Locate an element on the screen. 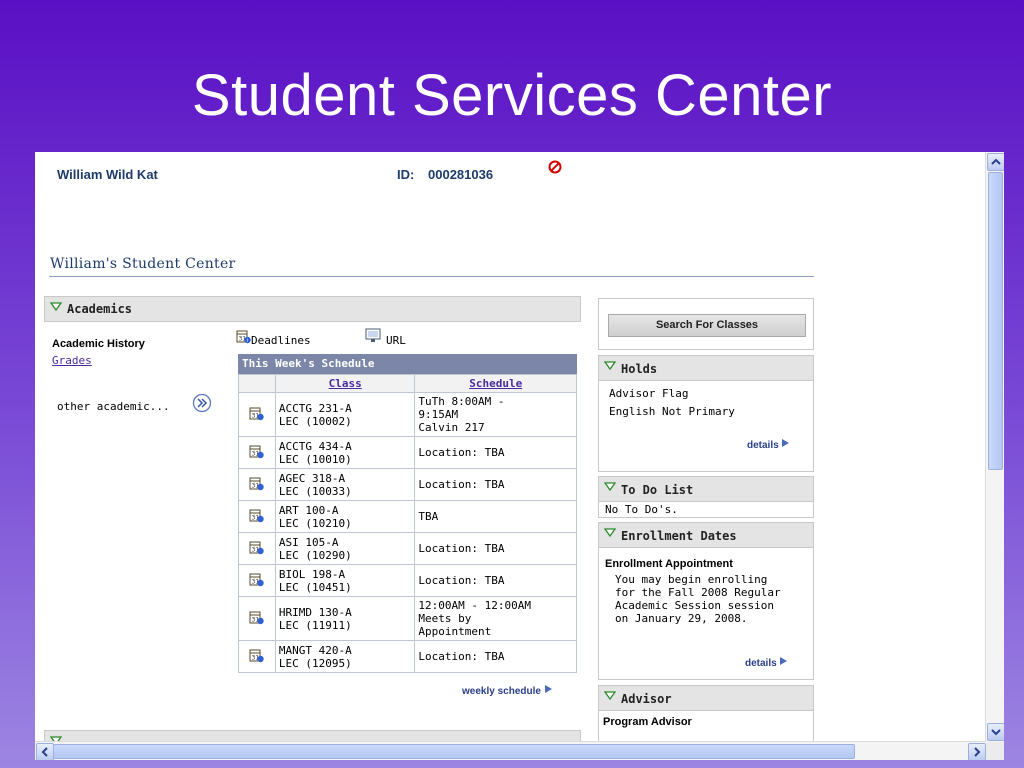 This screenshot has height=768, width=1024. table-row: 31 MANGT 420-A LEC (12095) Location: TBA is located at coordinates (407, 656).